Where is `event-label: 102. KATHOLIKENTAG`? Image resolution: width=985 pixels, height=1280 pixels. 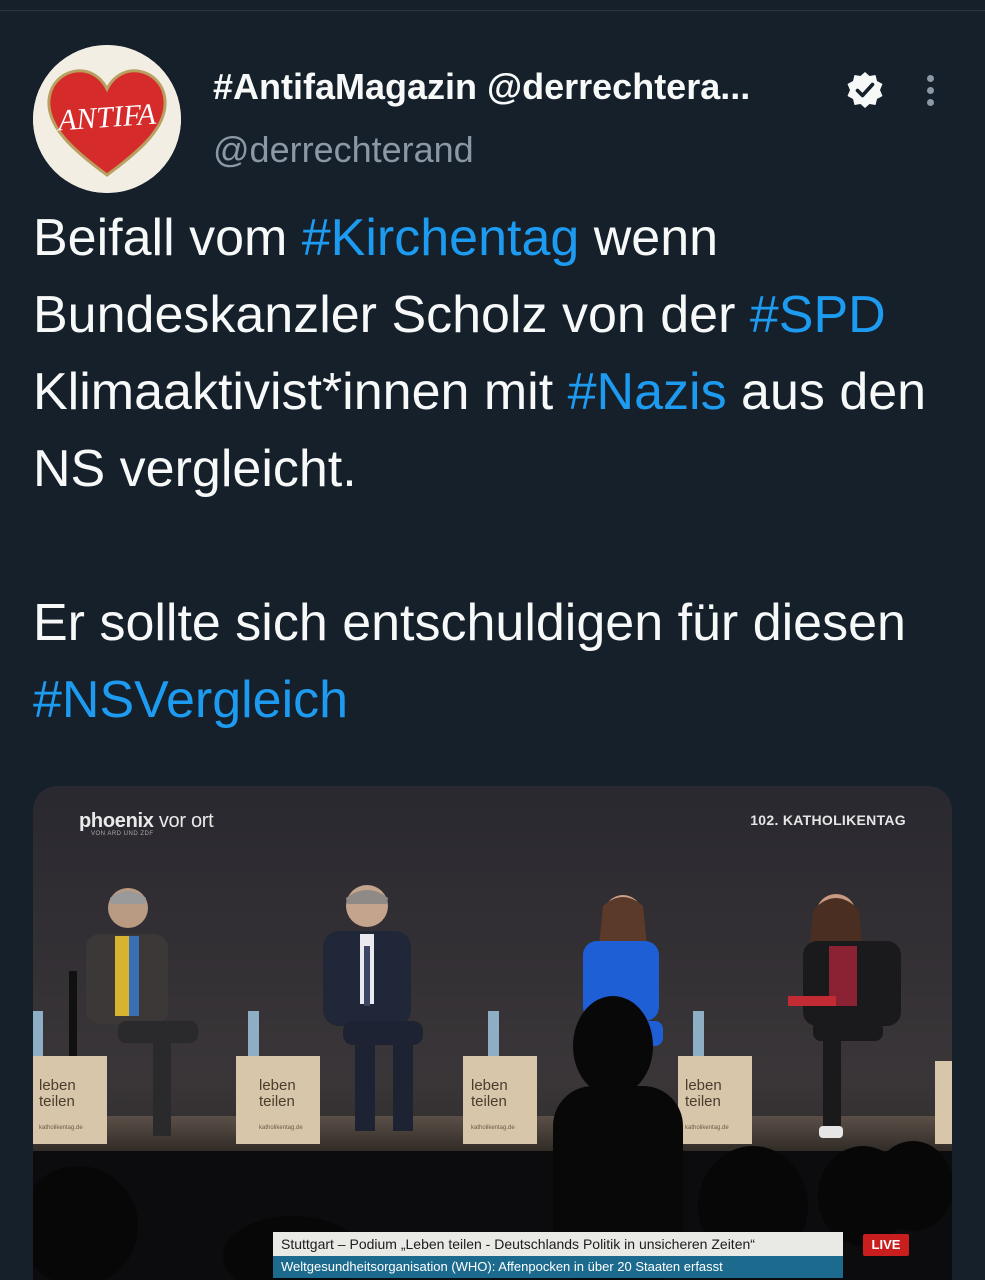 event-label: 102. KATHOLIKENTAG is located at coordinates (828, 820).